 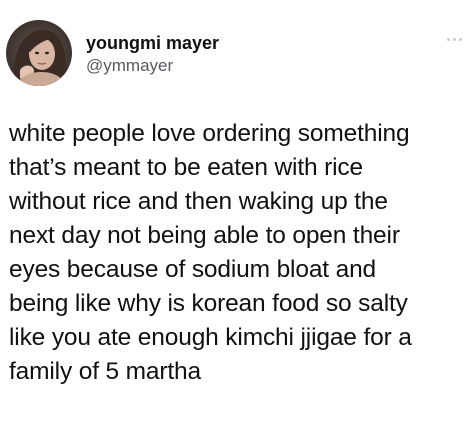 I want to click on author-handle: @ymmayer, so click(x=152, y=66).